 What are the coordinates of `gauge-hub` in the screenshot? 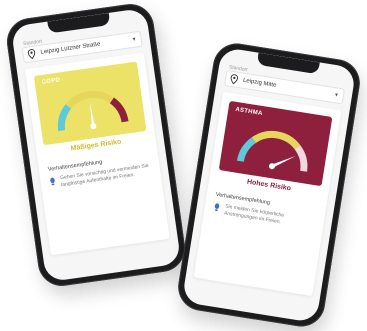 It's located at (93, 126).